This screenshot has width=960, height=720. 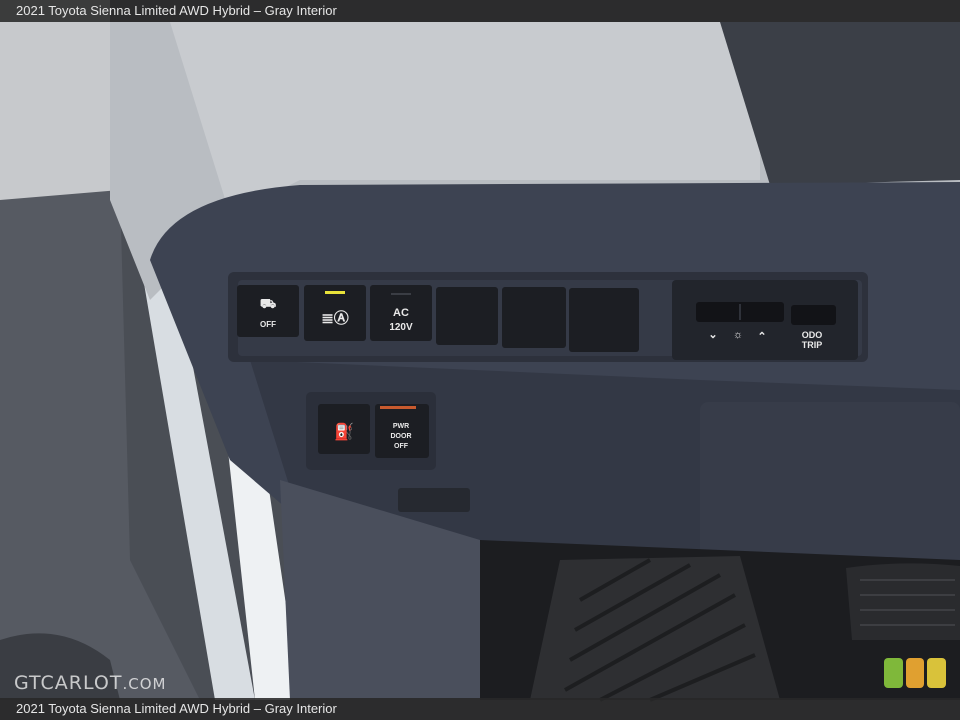 What do you see at coordinates (335, 318) in the screenshot?
I see `auto-headlight-icon: ≣Ⓐ` at bounding box center [335, 318].